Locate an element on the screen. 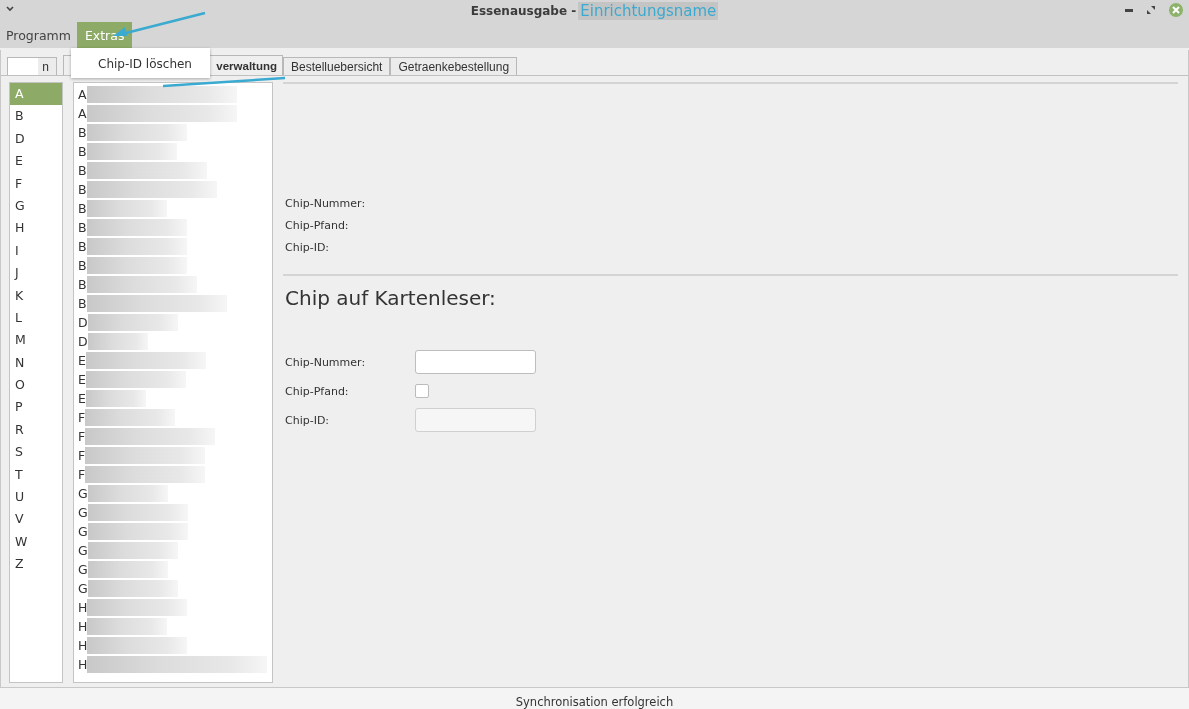 This screenshot has height=709, width=1189. letter-item: U is located at coordinates (36, 497).